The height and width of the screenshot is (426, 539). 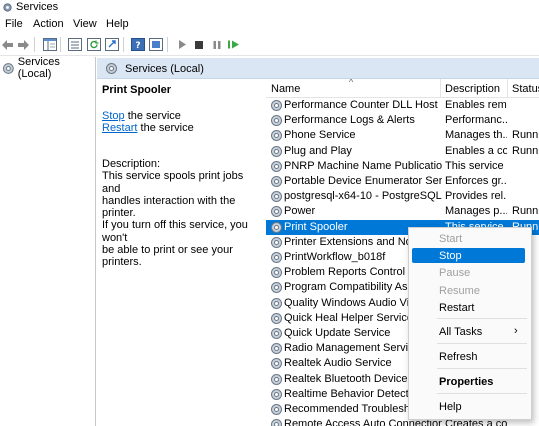 I want to click on restart-service-suffix: the service, so click(x=165, y=128).